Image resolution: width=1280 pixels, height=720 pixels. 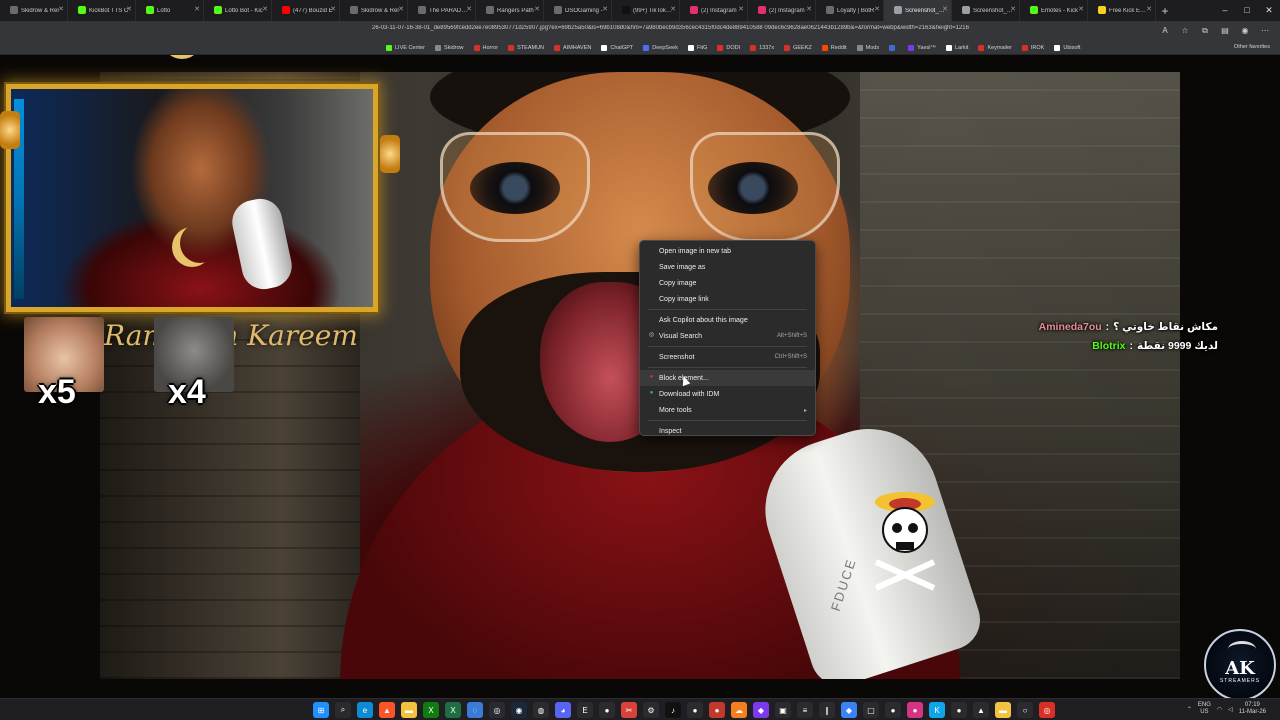 What do you see at coordinates (497, 710) in the screenshot?
I see `chatgpt-icon: ◎` at bounding box center [497, 710].